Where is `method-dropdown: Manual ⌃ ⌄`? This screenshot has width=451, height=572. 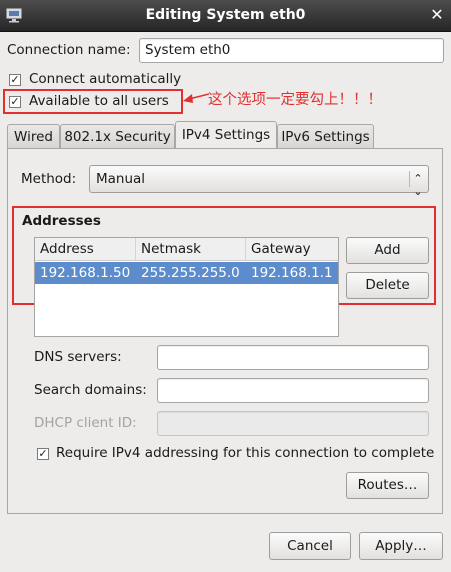
method-dropdown: Manual ⌃ ⌄ is located at coordinates (259, 181).